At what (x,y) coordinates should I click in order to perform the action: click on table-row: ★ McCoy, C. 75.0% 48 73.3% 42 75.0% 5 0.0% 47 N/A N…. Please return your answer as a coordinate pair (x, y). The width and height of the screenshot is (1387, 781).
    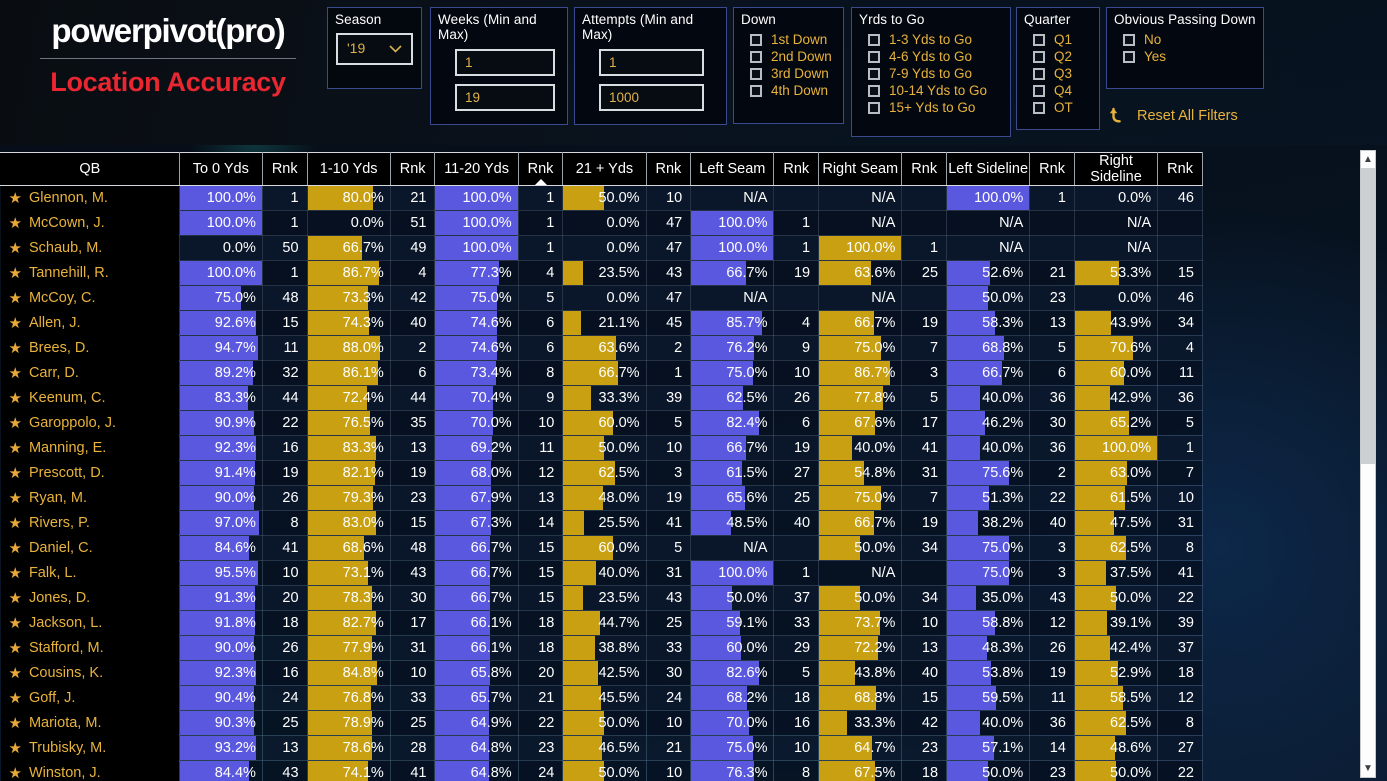
    Looking at the image, I should click on (601, 298).